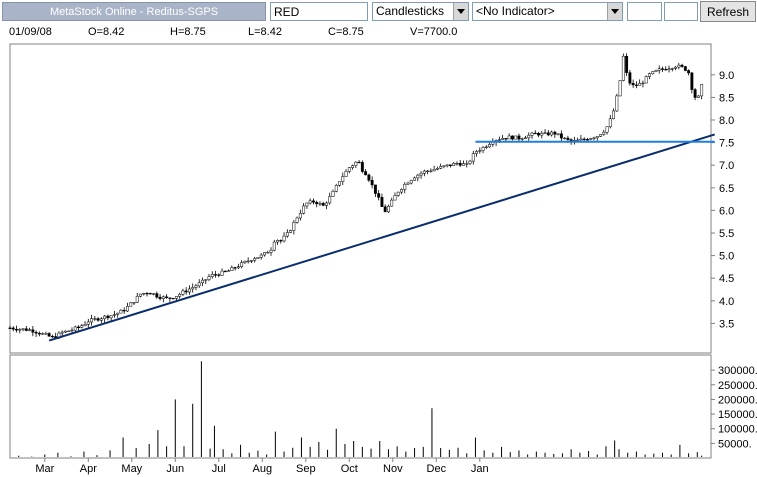  Describe the element at coordinates (726, 324) in the screenshot. I see `price-tick-label: 3.5` at that location.